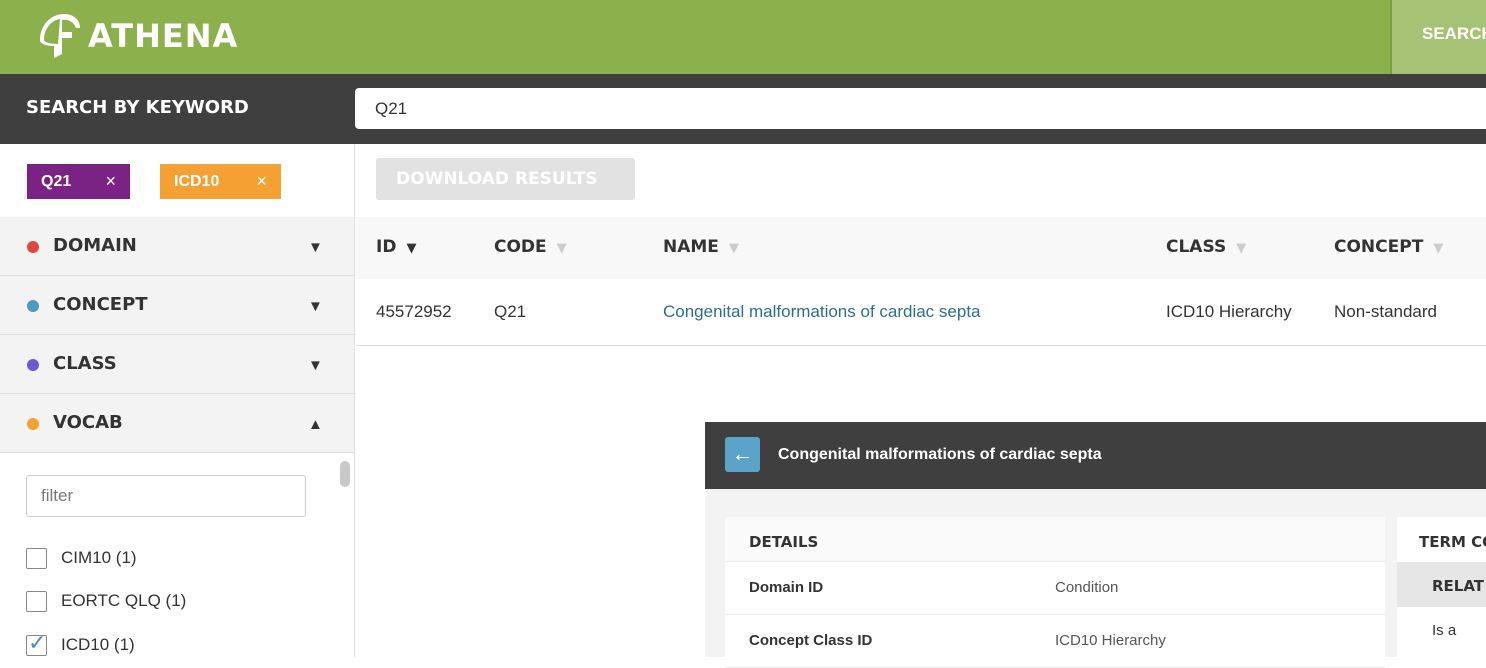 The height and width of the screenshot is (668, 1486). Describe the element at coordinates (742, 454) in the screenshot. I see `back-arrow-icon: ←` at that location.